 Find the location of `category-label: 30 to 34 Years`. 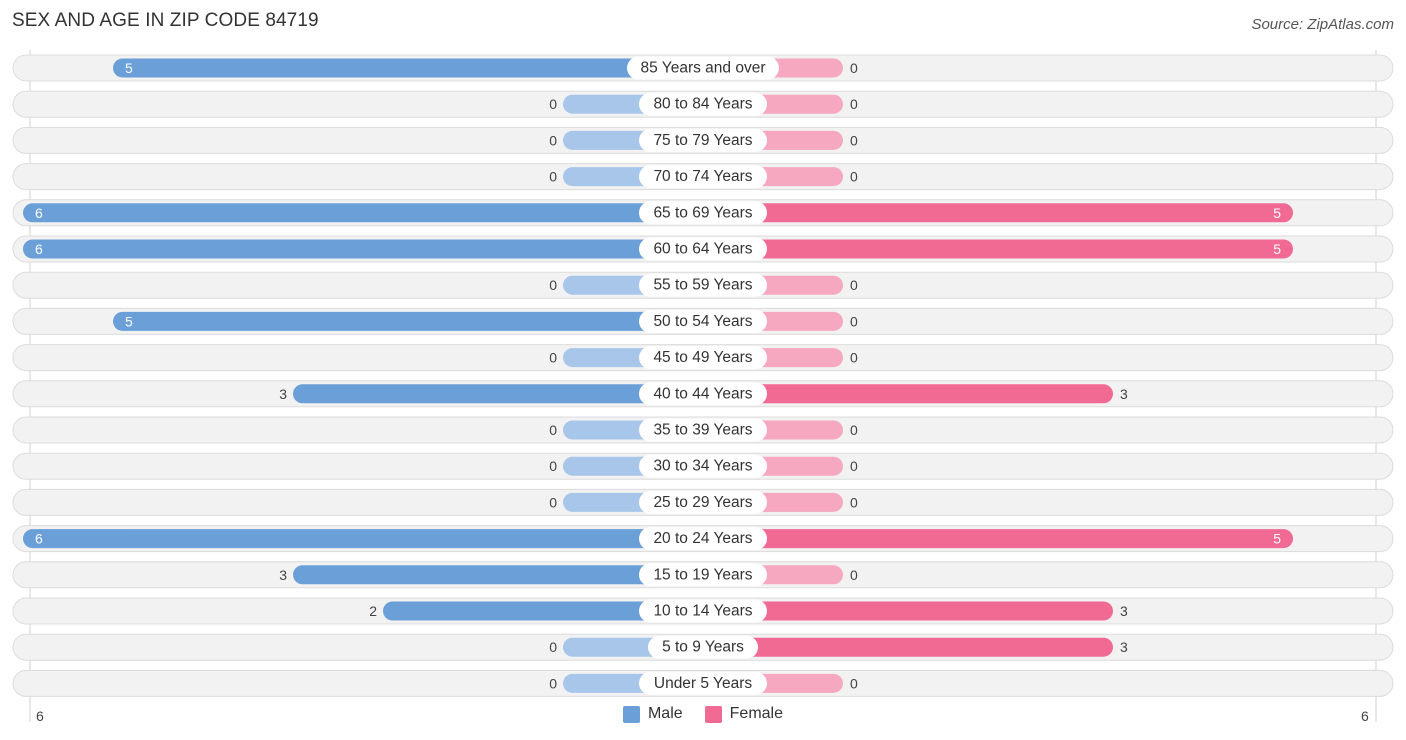

category-label: 30 to 34 Years is located at coordinates (702, 466).